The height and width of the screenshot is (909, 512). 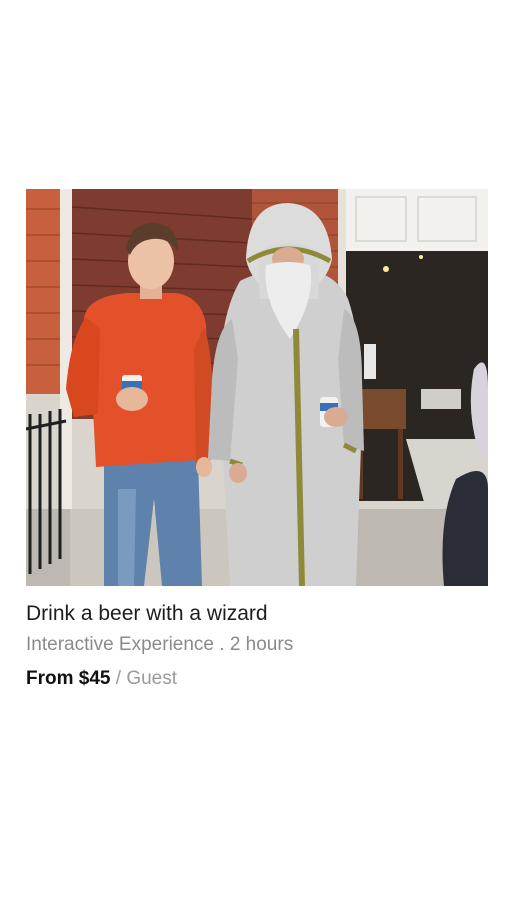 What do you see at coordinates (257, 614) in the screenshot?
I see `listing-title: Drink a beer with a wizard` at bounding box center [257, 614].